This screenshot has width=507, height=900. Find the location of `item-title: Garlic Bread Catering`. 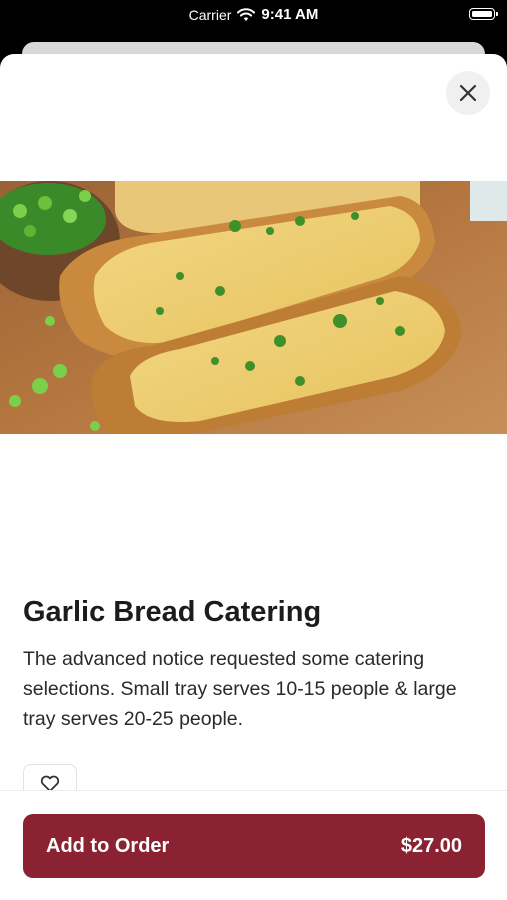

item-title: Garlic Bread Catering is located at coordinates (172, 612).